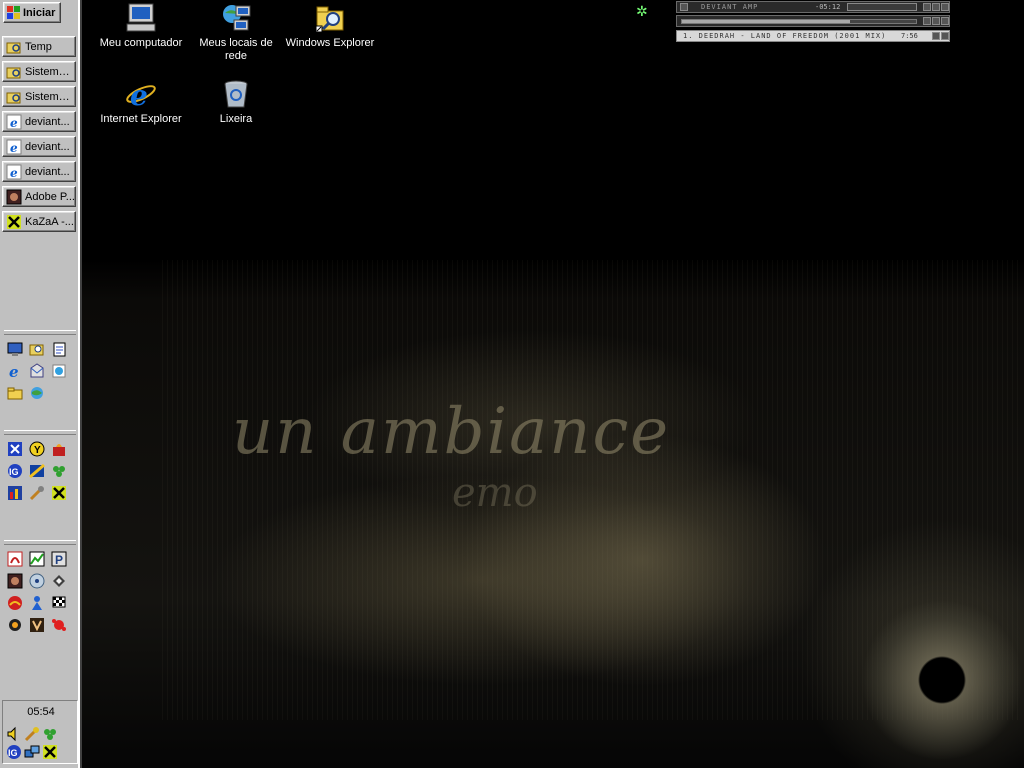 Image resolution: width=1024 pixels, height=768 pixels. What do you see at coordinates (59, 349) in the screenshot?
I see `notepad-icon` at bounding box center [59, 349].